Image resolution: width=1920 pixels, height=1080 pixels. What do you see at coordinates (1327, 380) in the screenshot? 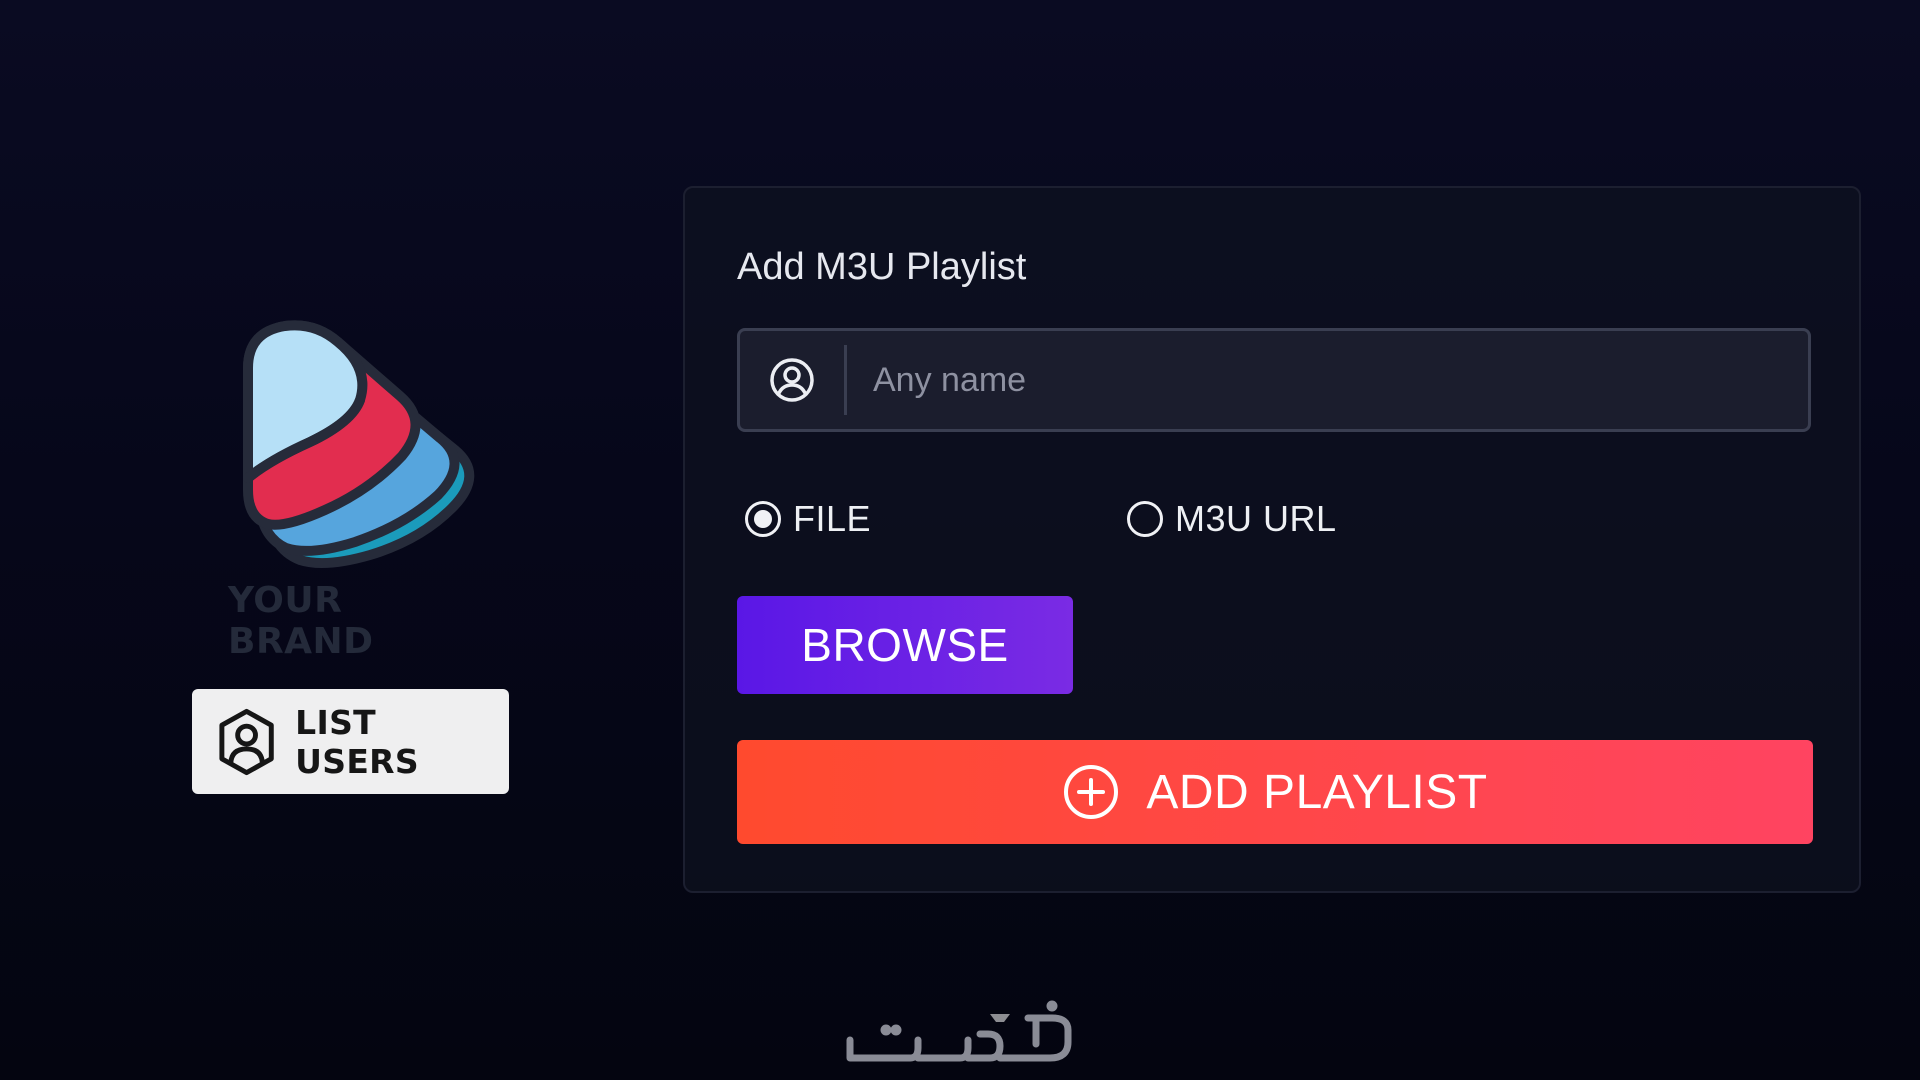
I see `playlist-name-input` at bounding box center [1327, 380].